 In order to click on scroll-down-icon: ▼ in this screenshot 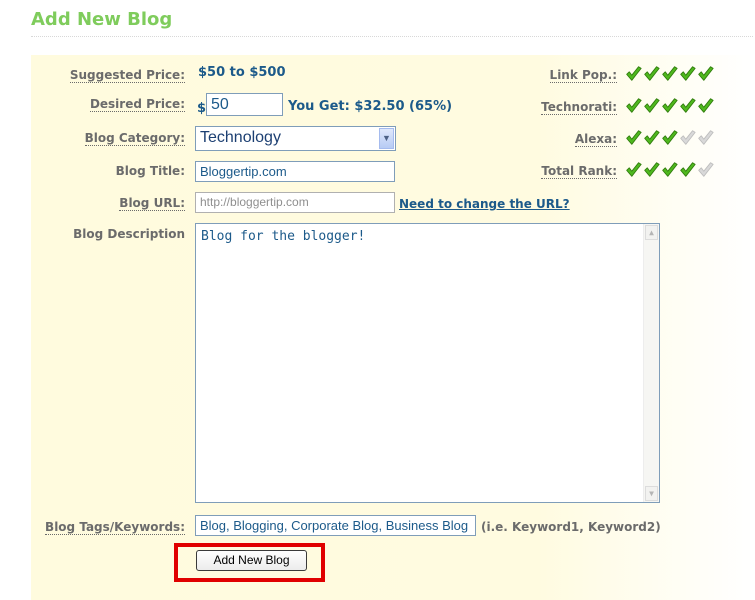, I will do `click(651, 493)`.